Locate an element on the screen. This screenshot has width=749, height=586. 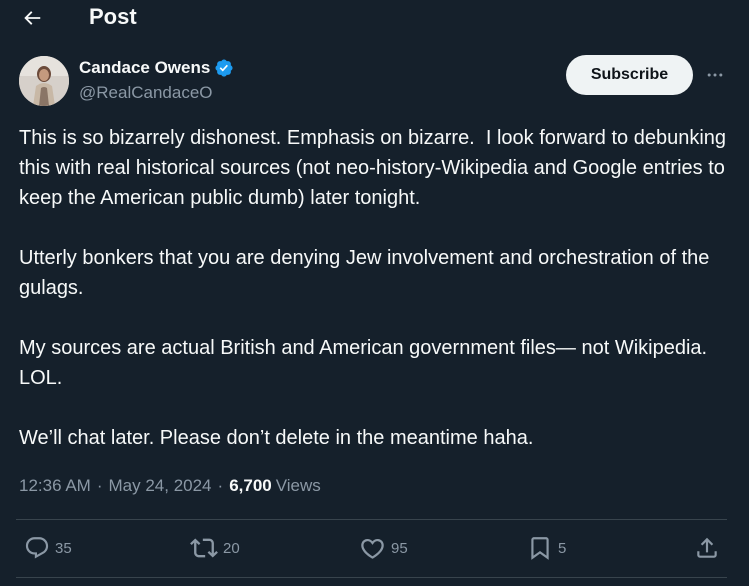
back-button is located at coordinates (32, 18).